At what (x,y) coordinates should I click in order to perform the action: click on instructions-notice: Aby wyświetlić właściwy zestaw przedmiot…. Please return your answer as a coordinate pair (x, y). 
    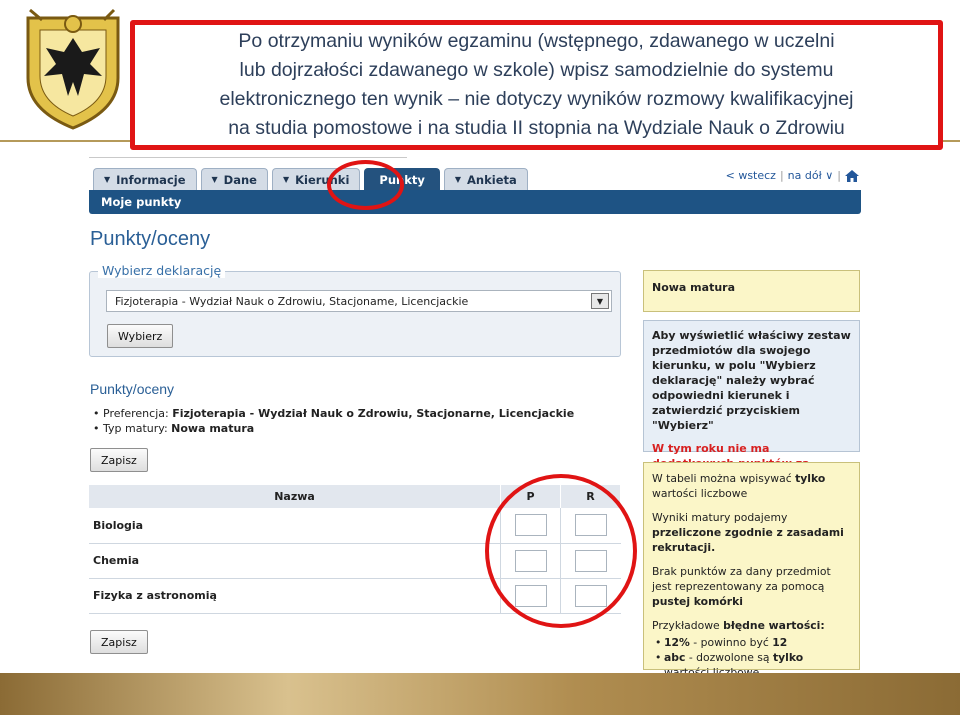
    Looking at the image, I should click on (751, 402).